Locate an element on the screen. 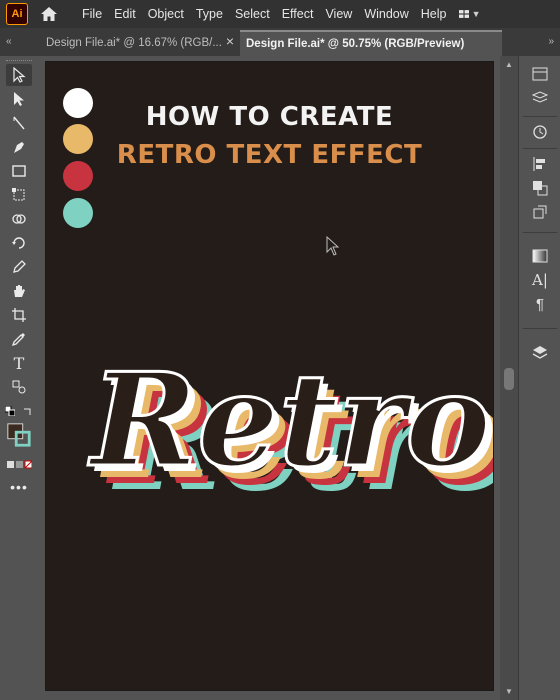 This screenshot has width=560, height=700. tab-document-1: Design File.ai* @ 16.67% (RGB/... × is located at coordinates (140, 43).